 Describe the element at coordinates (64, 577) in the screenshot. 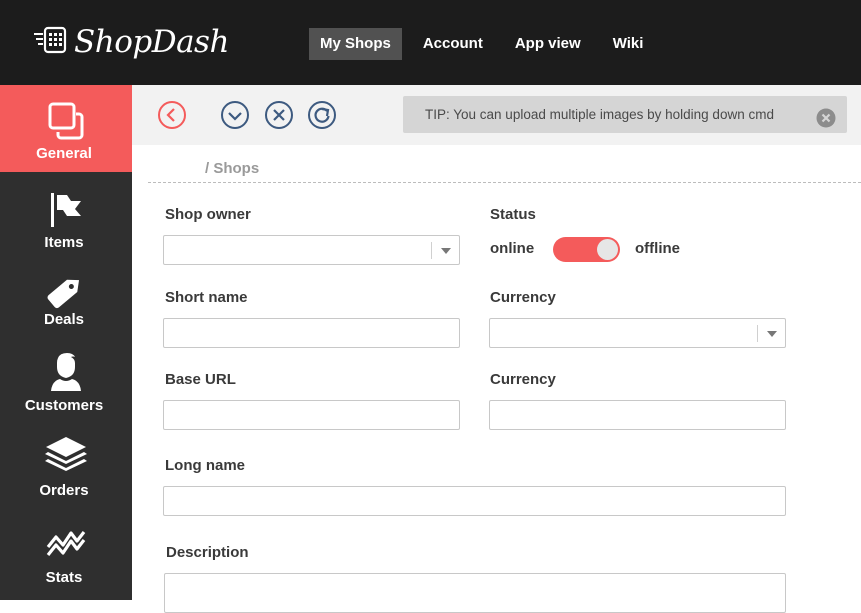

I see `sidebar-item-label: Stats` at that location.